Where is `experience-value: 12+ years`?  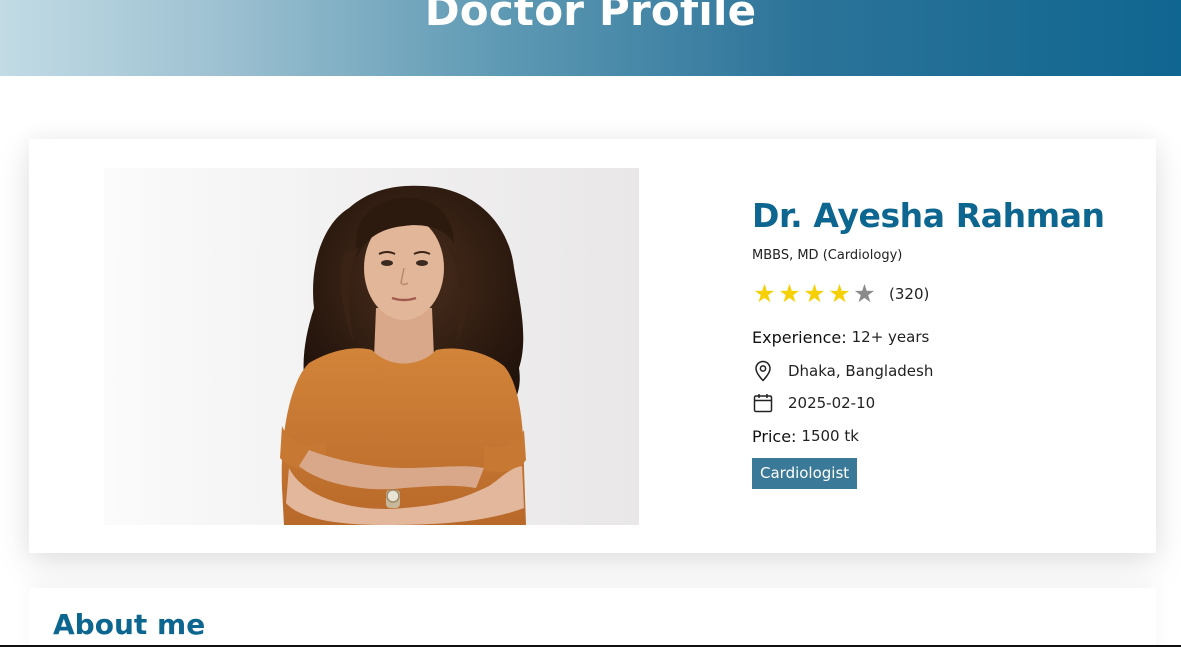 experience-value: 12+ years is located at coordinates (890, 337).